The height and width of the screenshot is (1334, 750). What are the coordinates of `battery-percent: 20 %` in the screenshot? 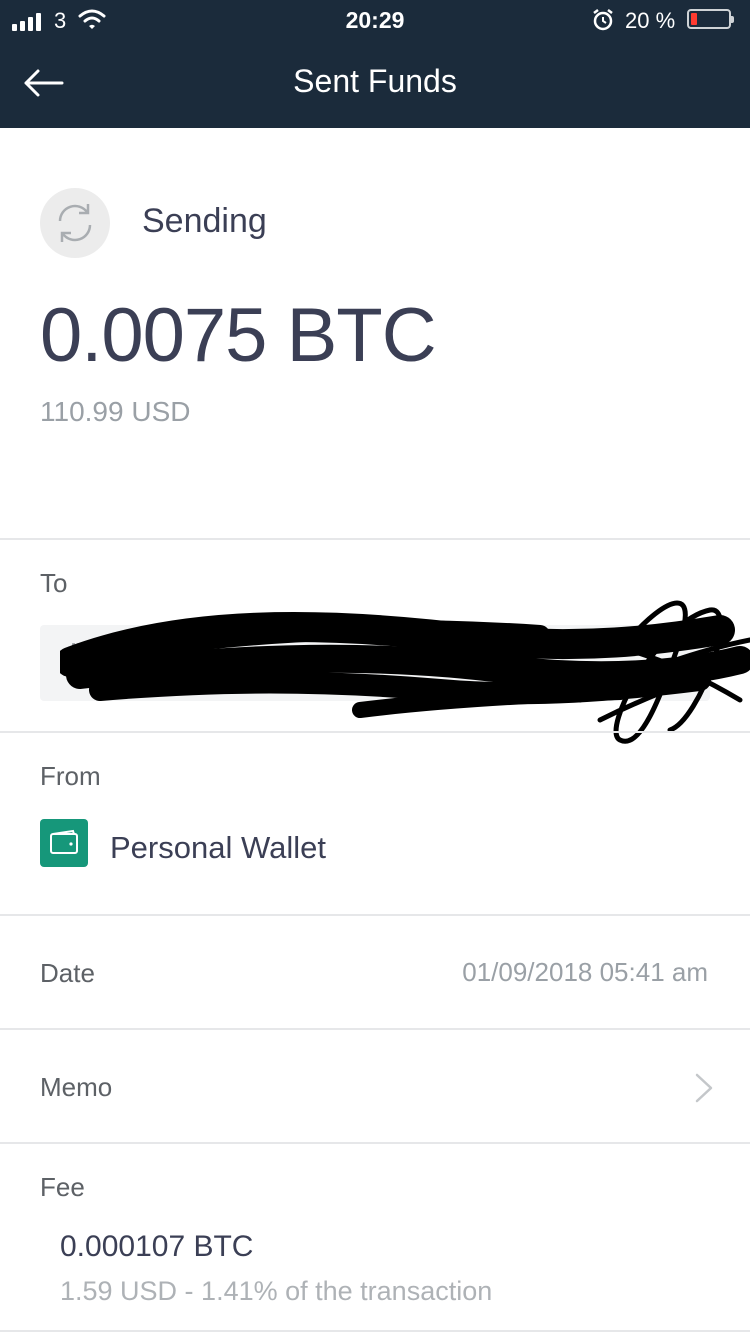 It's located at (650, 20).